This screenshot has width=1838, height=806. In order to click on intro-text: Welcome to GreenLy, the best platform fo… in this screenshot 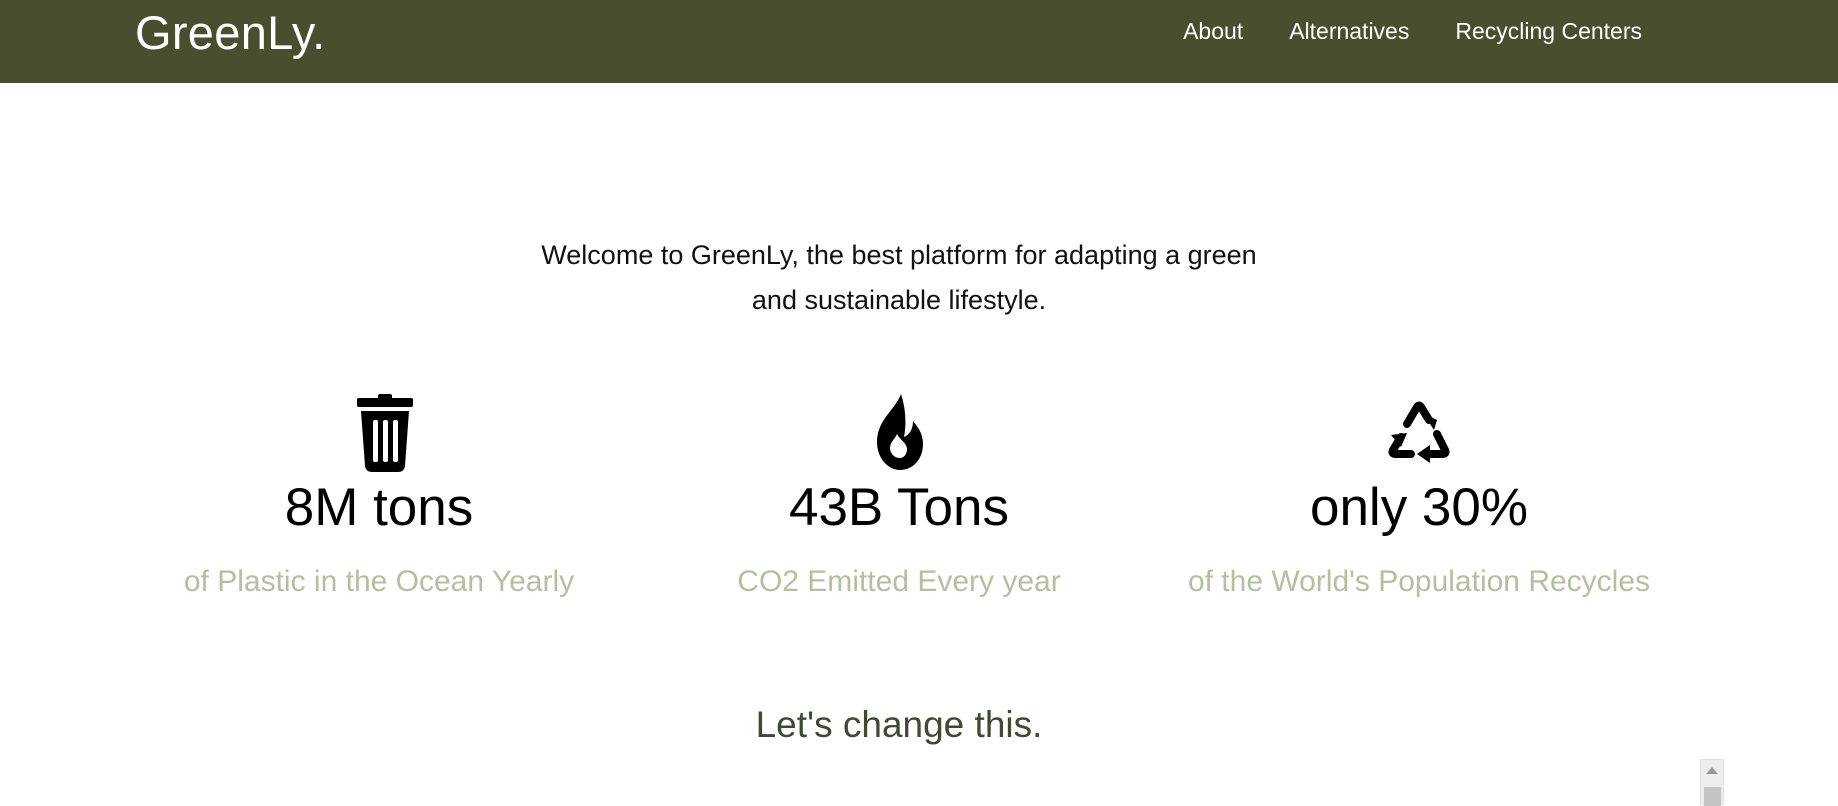, I will do `click(899, 278)`.